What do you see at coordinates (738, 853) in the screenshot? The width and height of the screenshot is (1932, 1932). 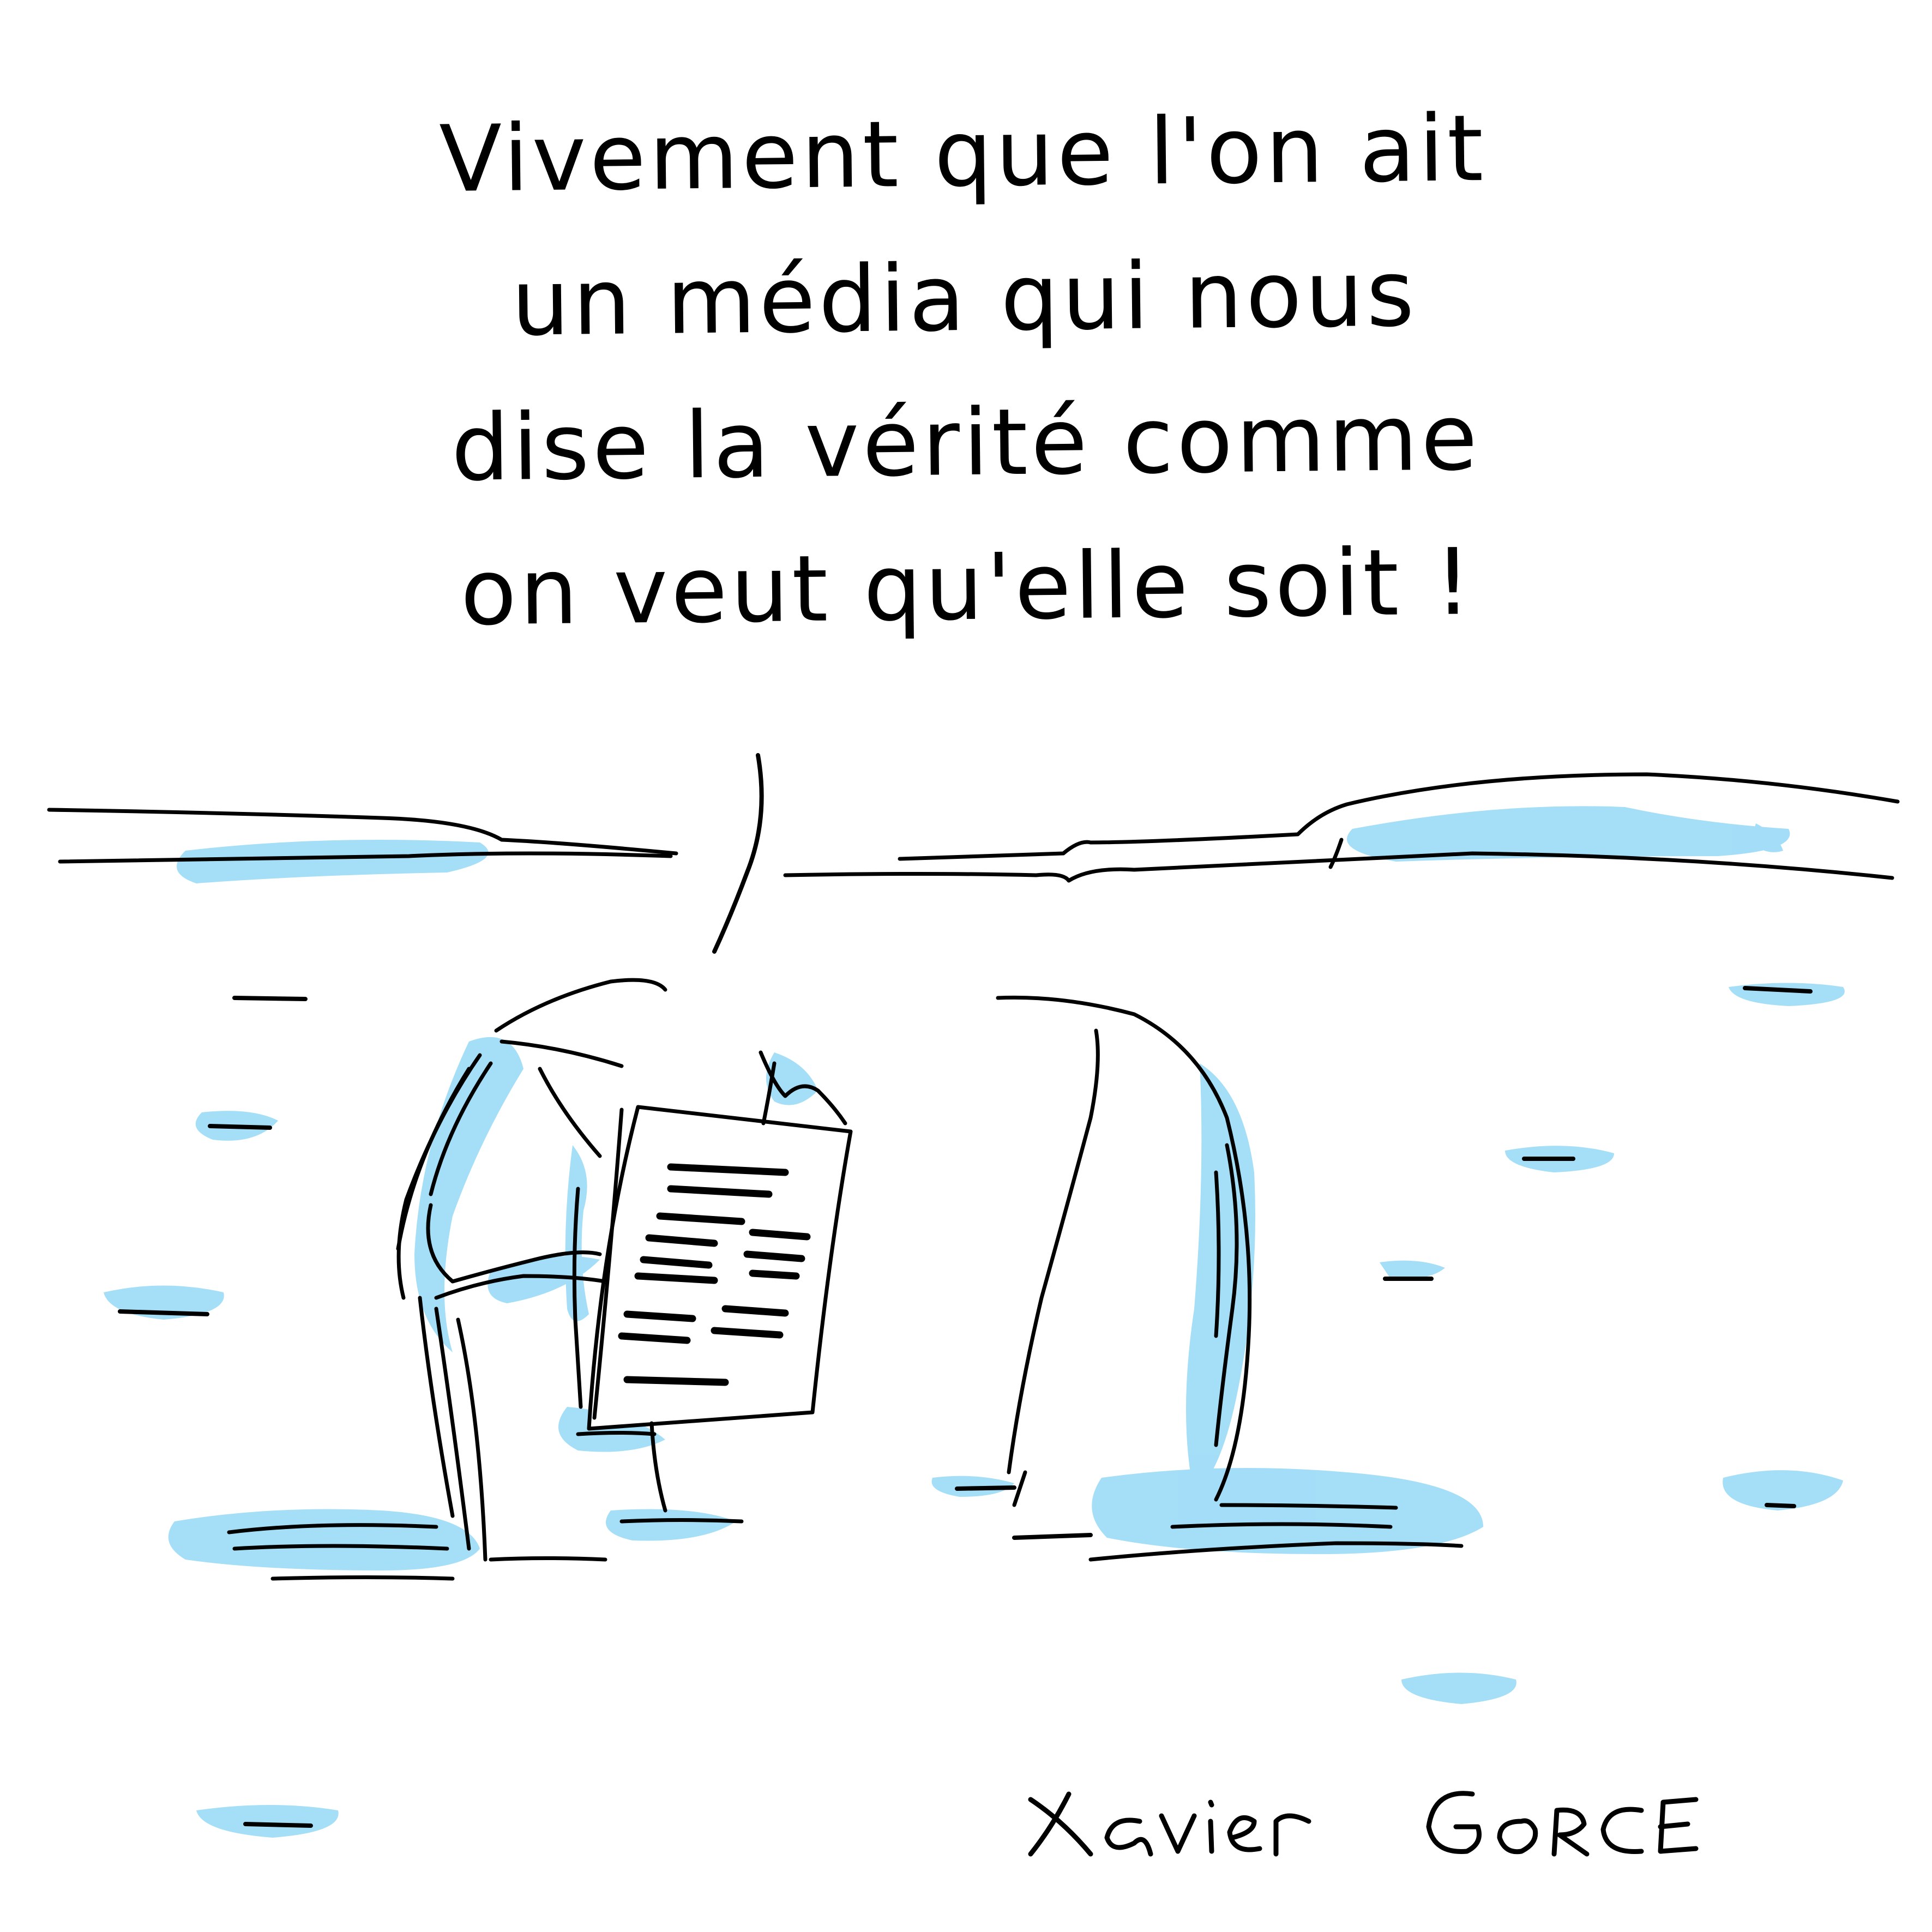 I see `speech-tail` at bounding box center [738, 853].